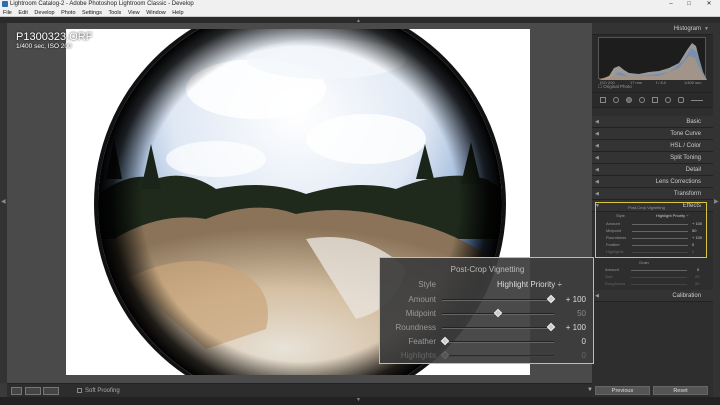 This screenshot has height=405, width=720. What do you see at coordinates (697, 100) in the screenshot?
I see `range-mask-slider-icon` at bounding box center [697, 100].